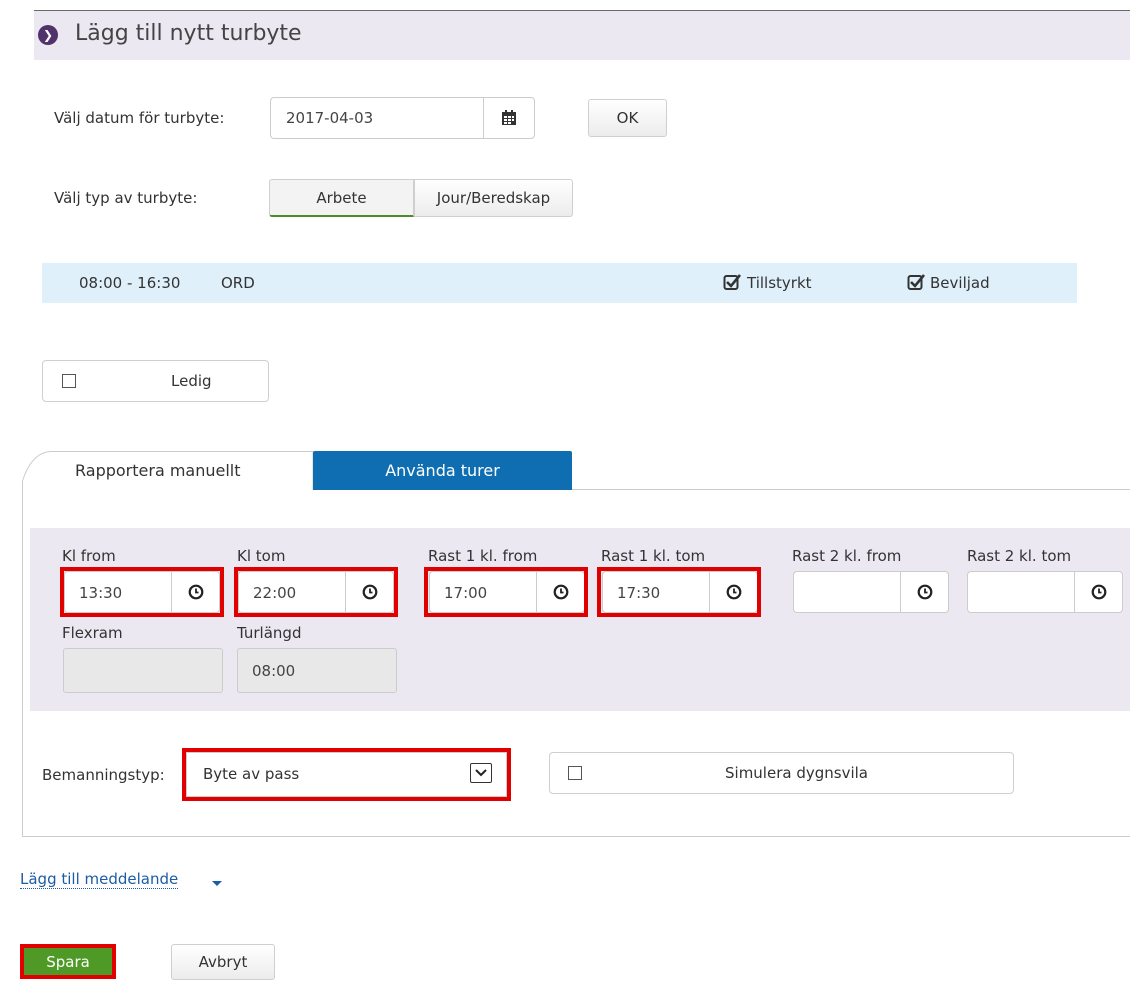 The height and width of the screenshot is (982, 1130). I want to click on rast1-tom-highlight, so click(679, 592).